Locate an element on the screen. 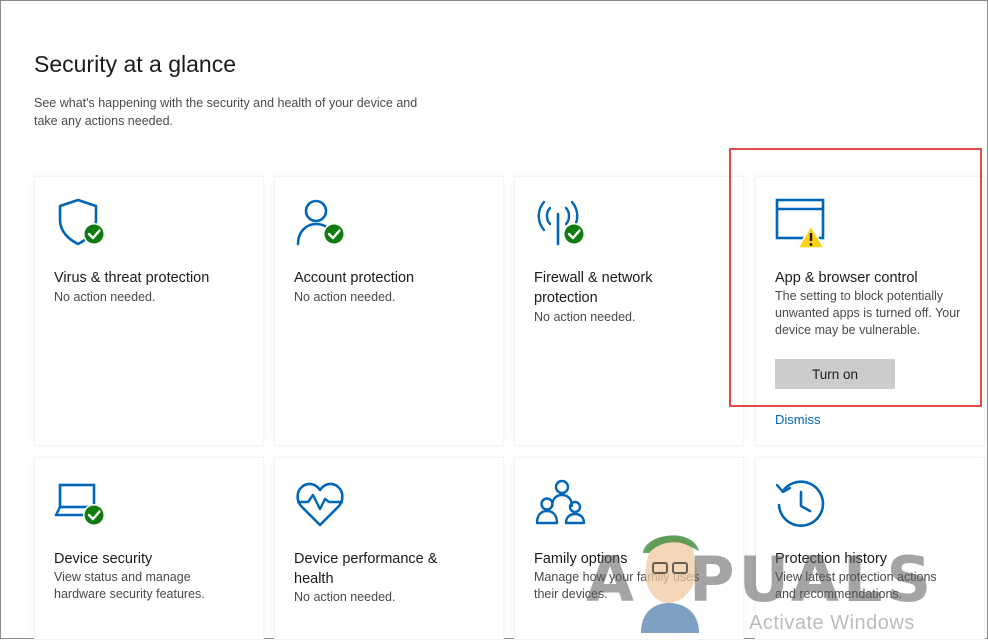  turn-on-button: Turn on is located at coordinates (835, 374).